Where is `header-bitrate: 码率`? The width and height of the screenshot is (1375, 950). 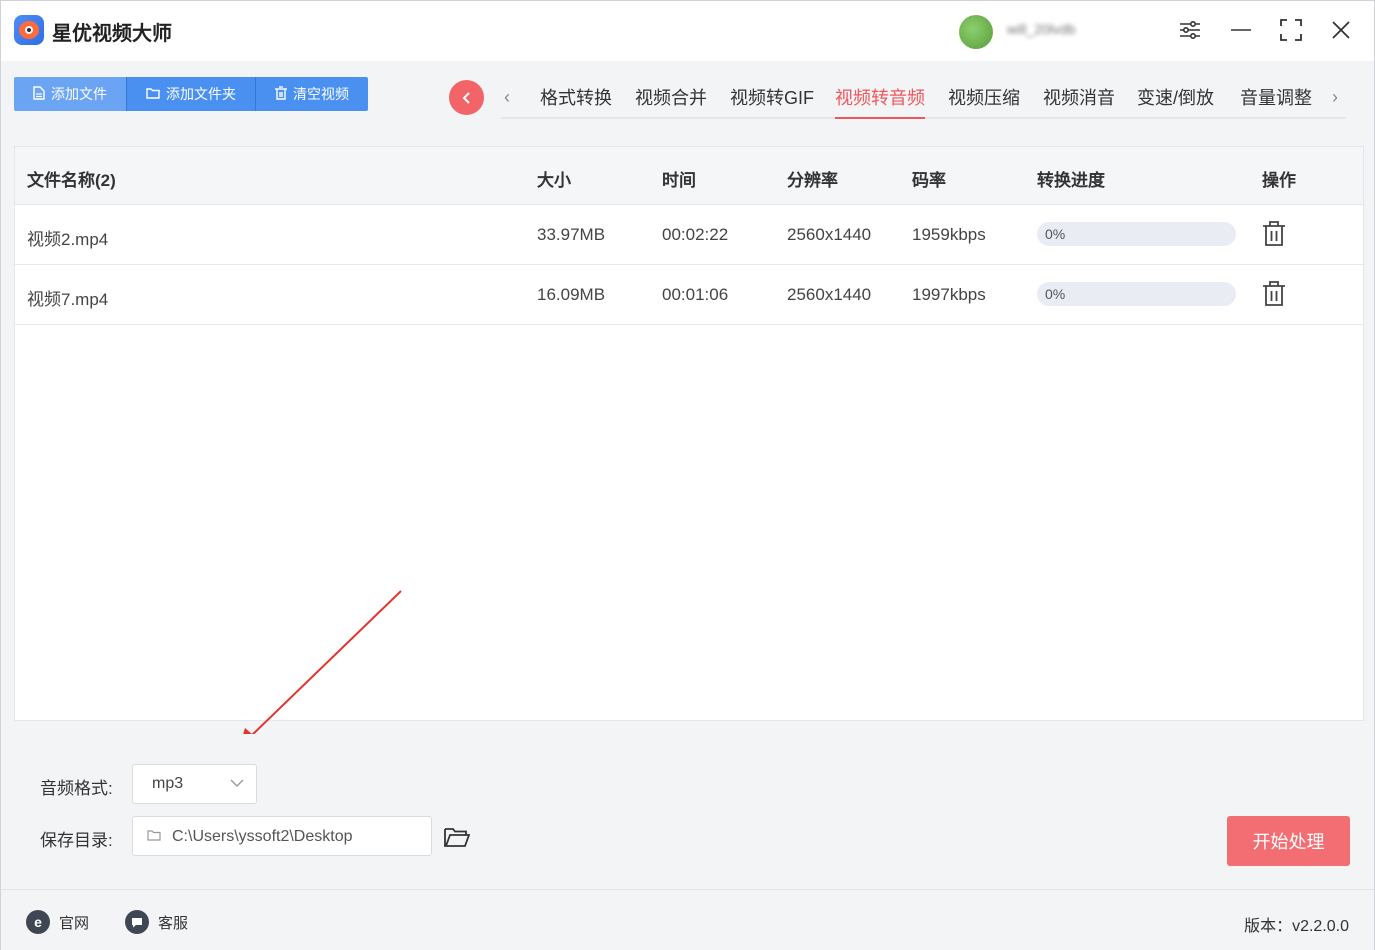 header-bitrate: 码率 is located at coordinates (929, 180).